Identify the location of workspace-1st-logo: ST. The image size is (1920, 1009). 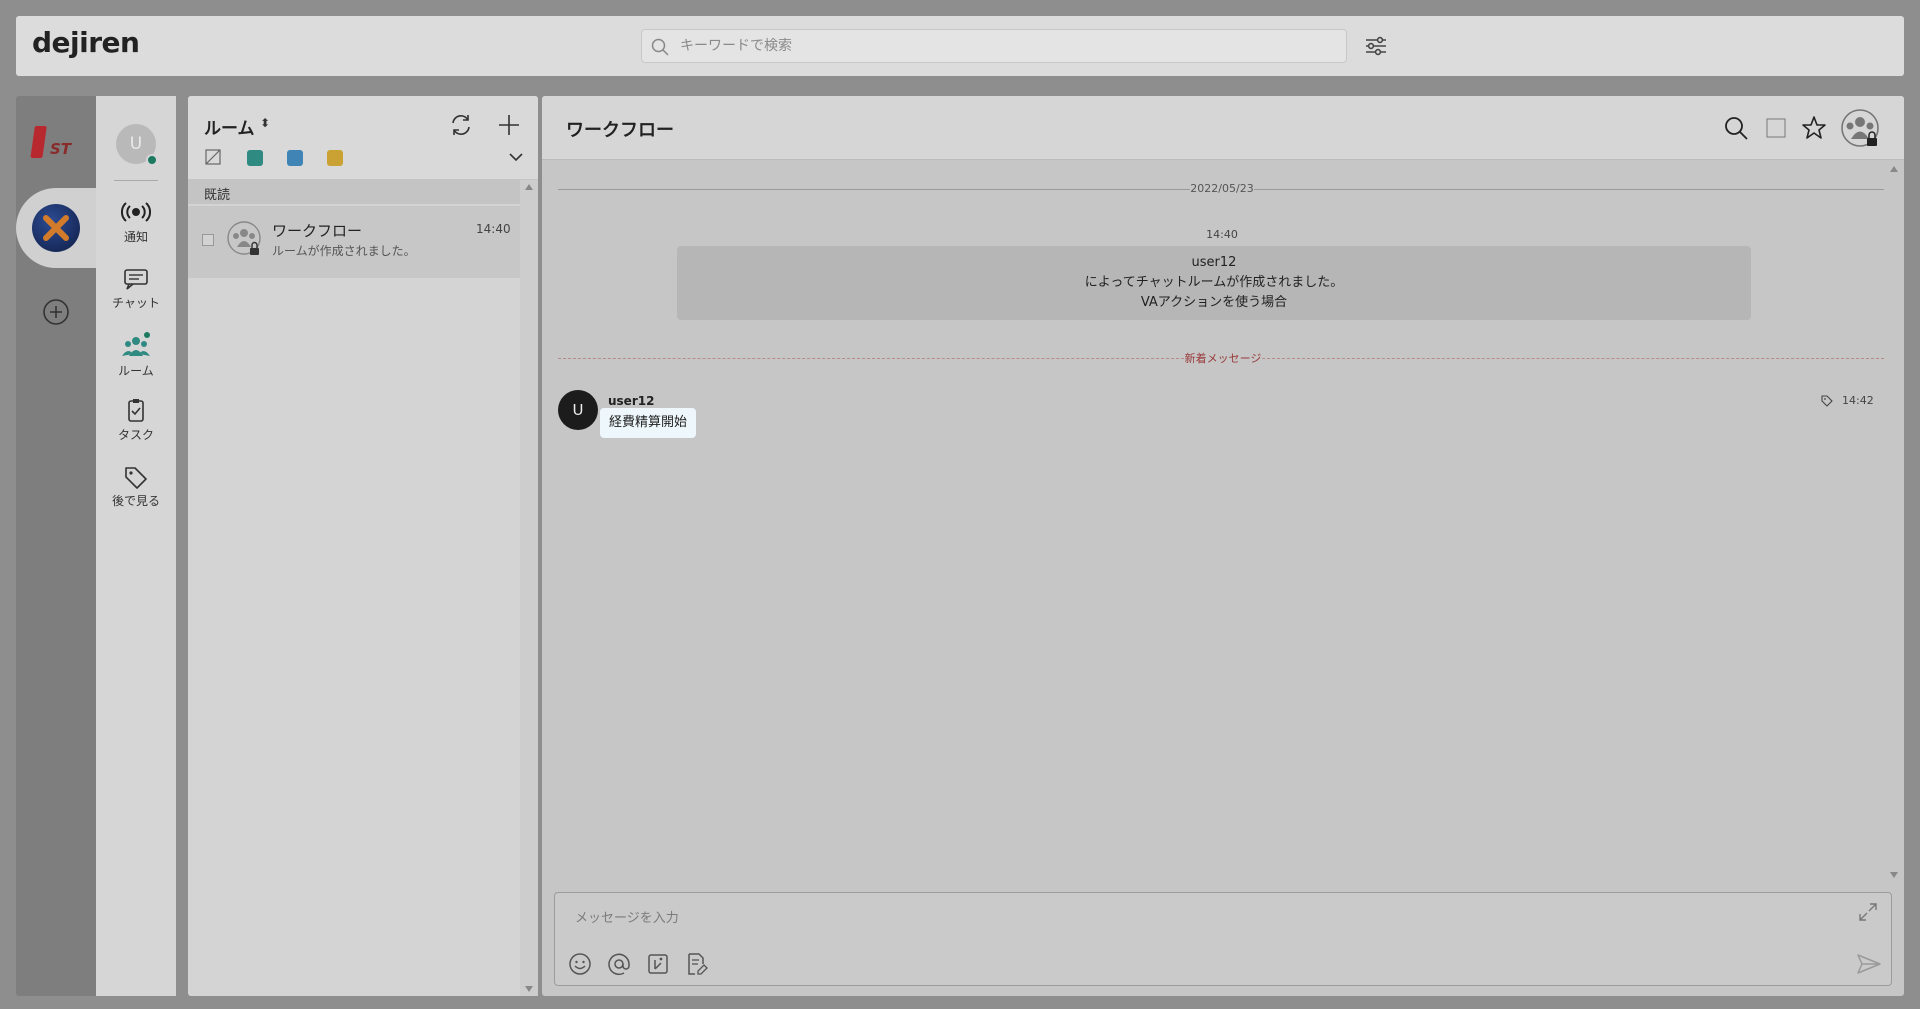
(55, 143).